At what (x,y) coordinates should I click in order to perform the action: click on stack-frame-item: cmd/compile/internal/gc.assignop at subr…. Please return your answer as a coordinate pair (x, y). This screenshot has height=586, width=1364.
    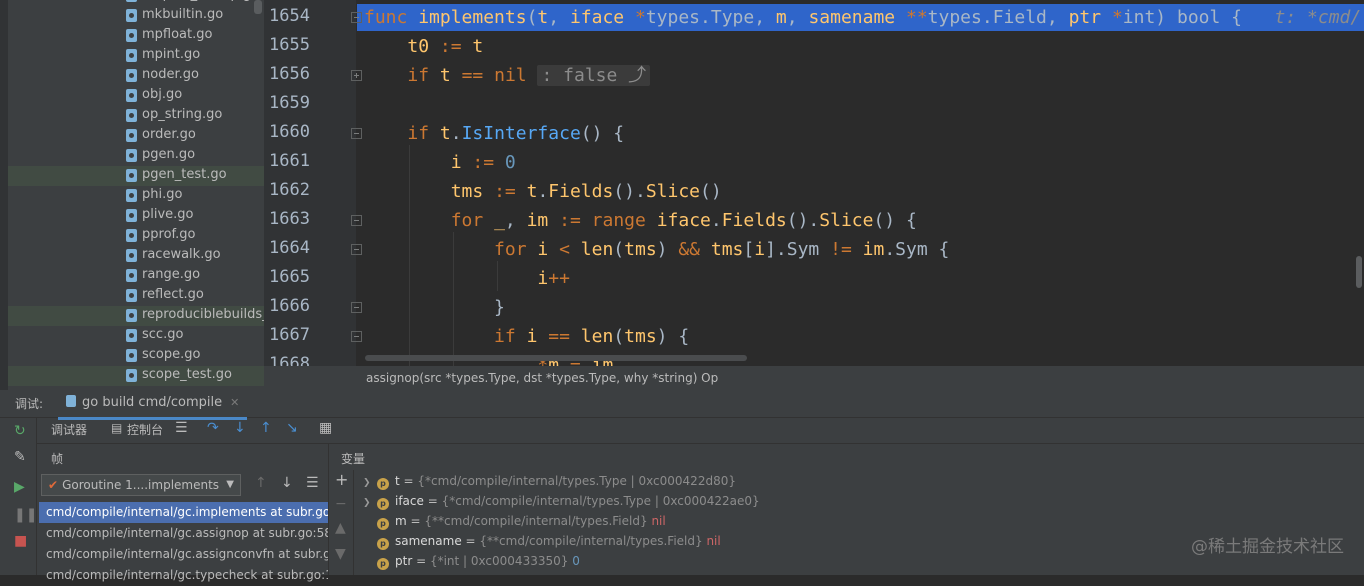
    Looking at the image, I should click on (183, 533).